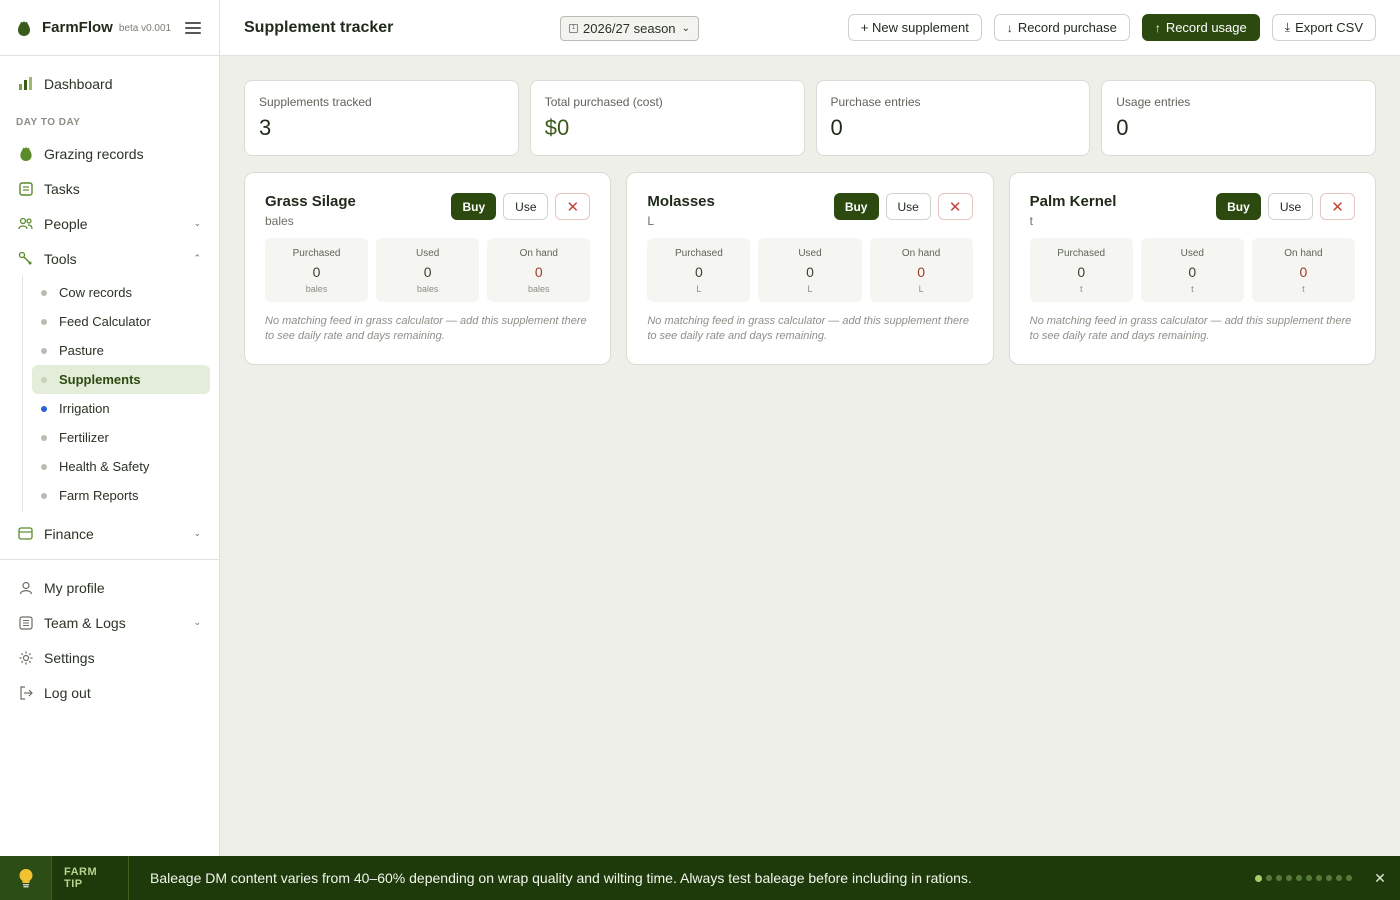 This screenshot has height=900, width=1400. I want to click on sidebar-item-farm-reports: Farm Reports, so click(121, 495).